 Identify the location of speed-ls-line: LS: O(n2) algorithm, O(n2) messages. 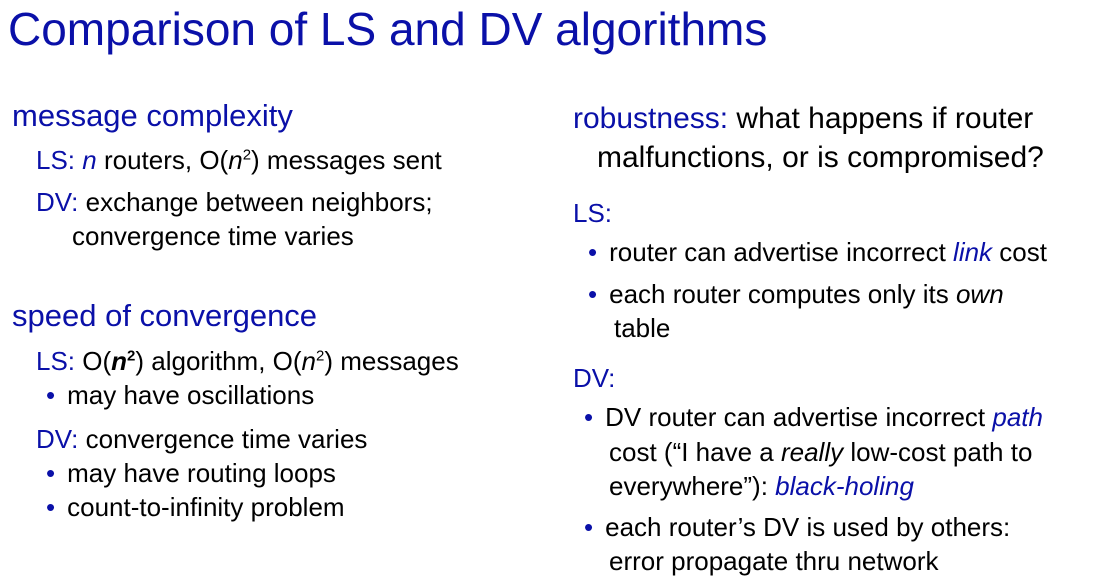
(247, 361).